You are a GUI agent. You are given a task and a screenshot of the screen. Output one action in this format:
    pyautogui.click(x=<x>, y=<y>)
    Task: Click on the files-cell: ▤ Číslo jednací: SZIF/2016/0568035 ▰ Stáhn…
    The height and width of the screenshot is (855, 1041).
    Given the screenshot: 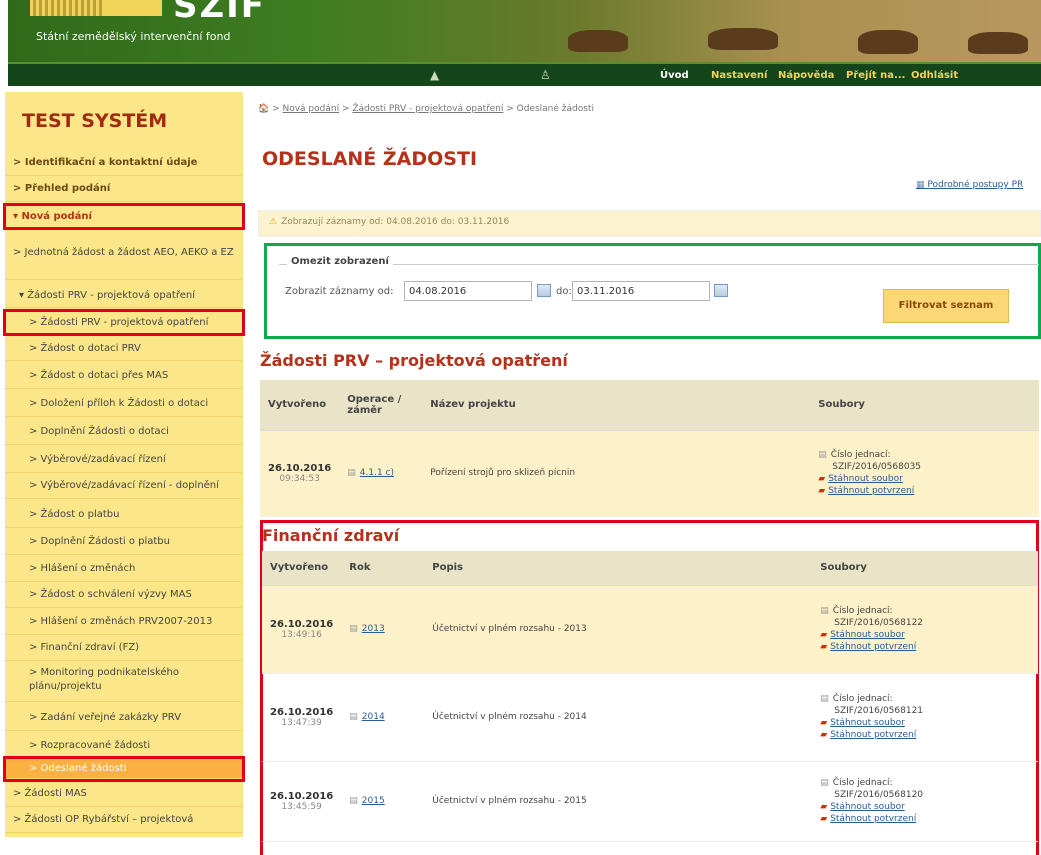 What is the action you would take?
    pyautogui.click(x=924, y=473)
    